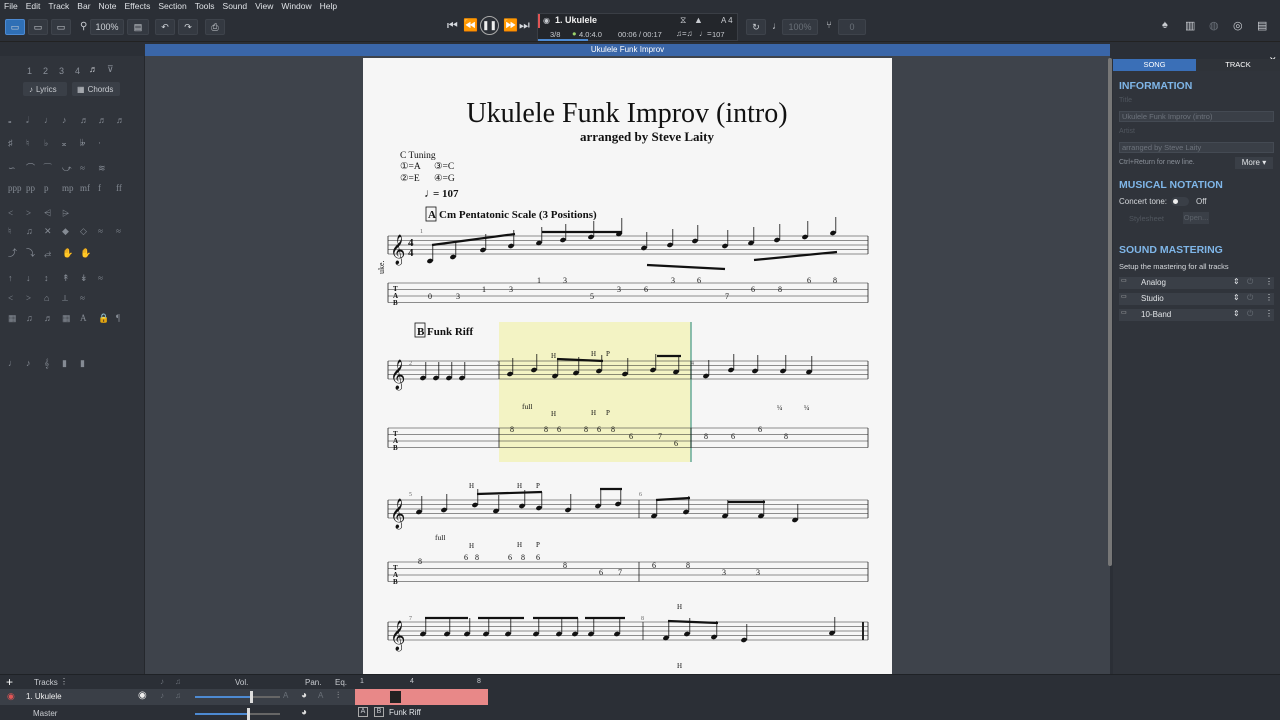 This screenshot has width=1280, height=720. Describe the element at coordinates (304, 712) in the screenshot. I see `master-pan-knob: ◕` at that location.